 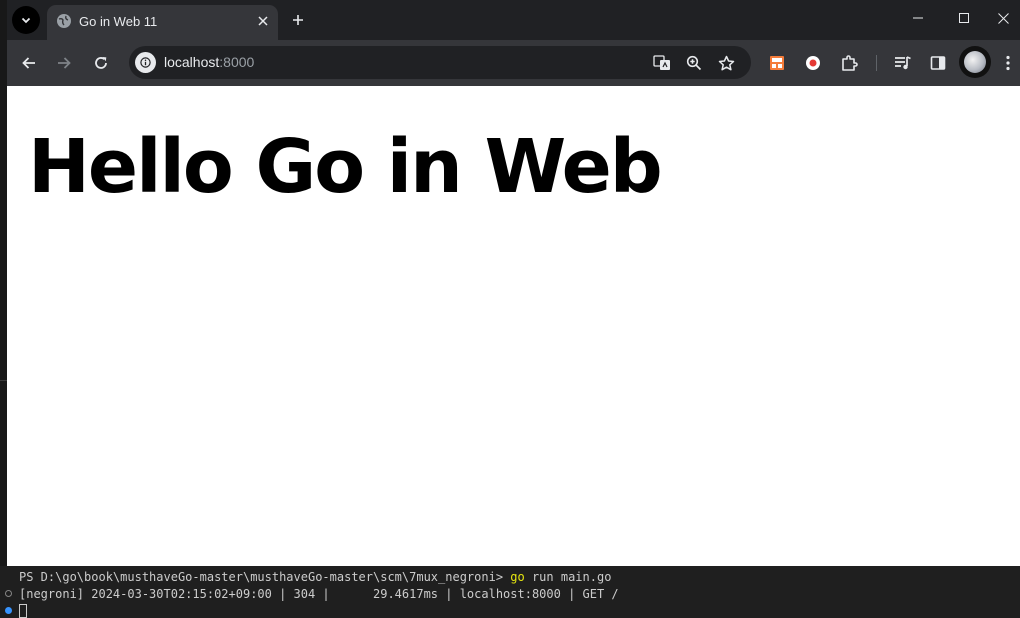 I want to click on browser-menu-button, so click(x=1008, y=63).